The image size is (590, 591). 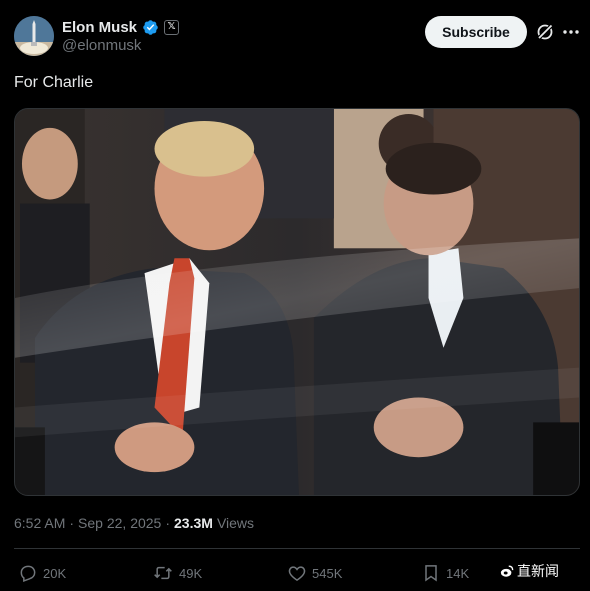 I want to click on like-button: 545K, so click(x=314, y=573).